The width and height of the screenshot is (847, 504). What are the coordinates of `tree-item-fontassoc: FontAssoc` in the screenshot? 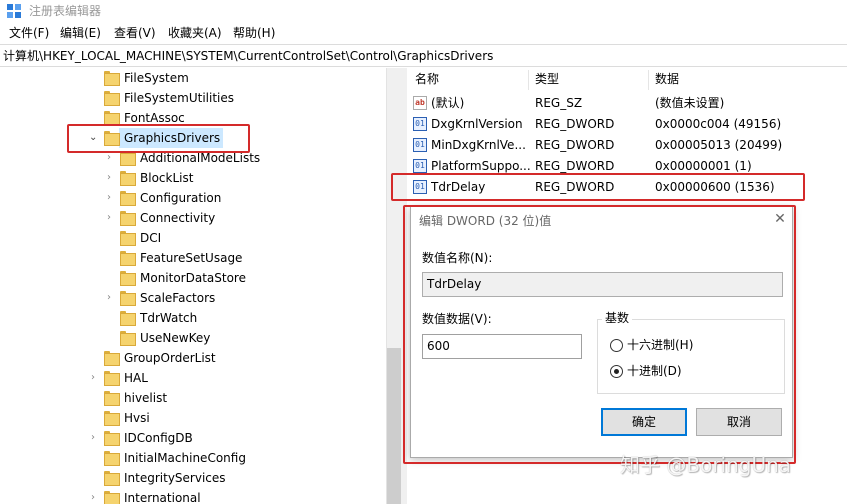 It's located at (193, 118).